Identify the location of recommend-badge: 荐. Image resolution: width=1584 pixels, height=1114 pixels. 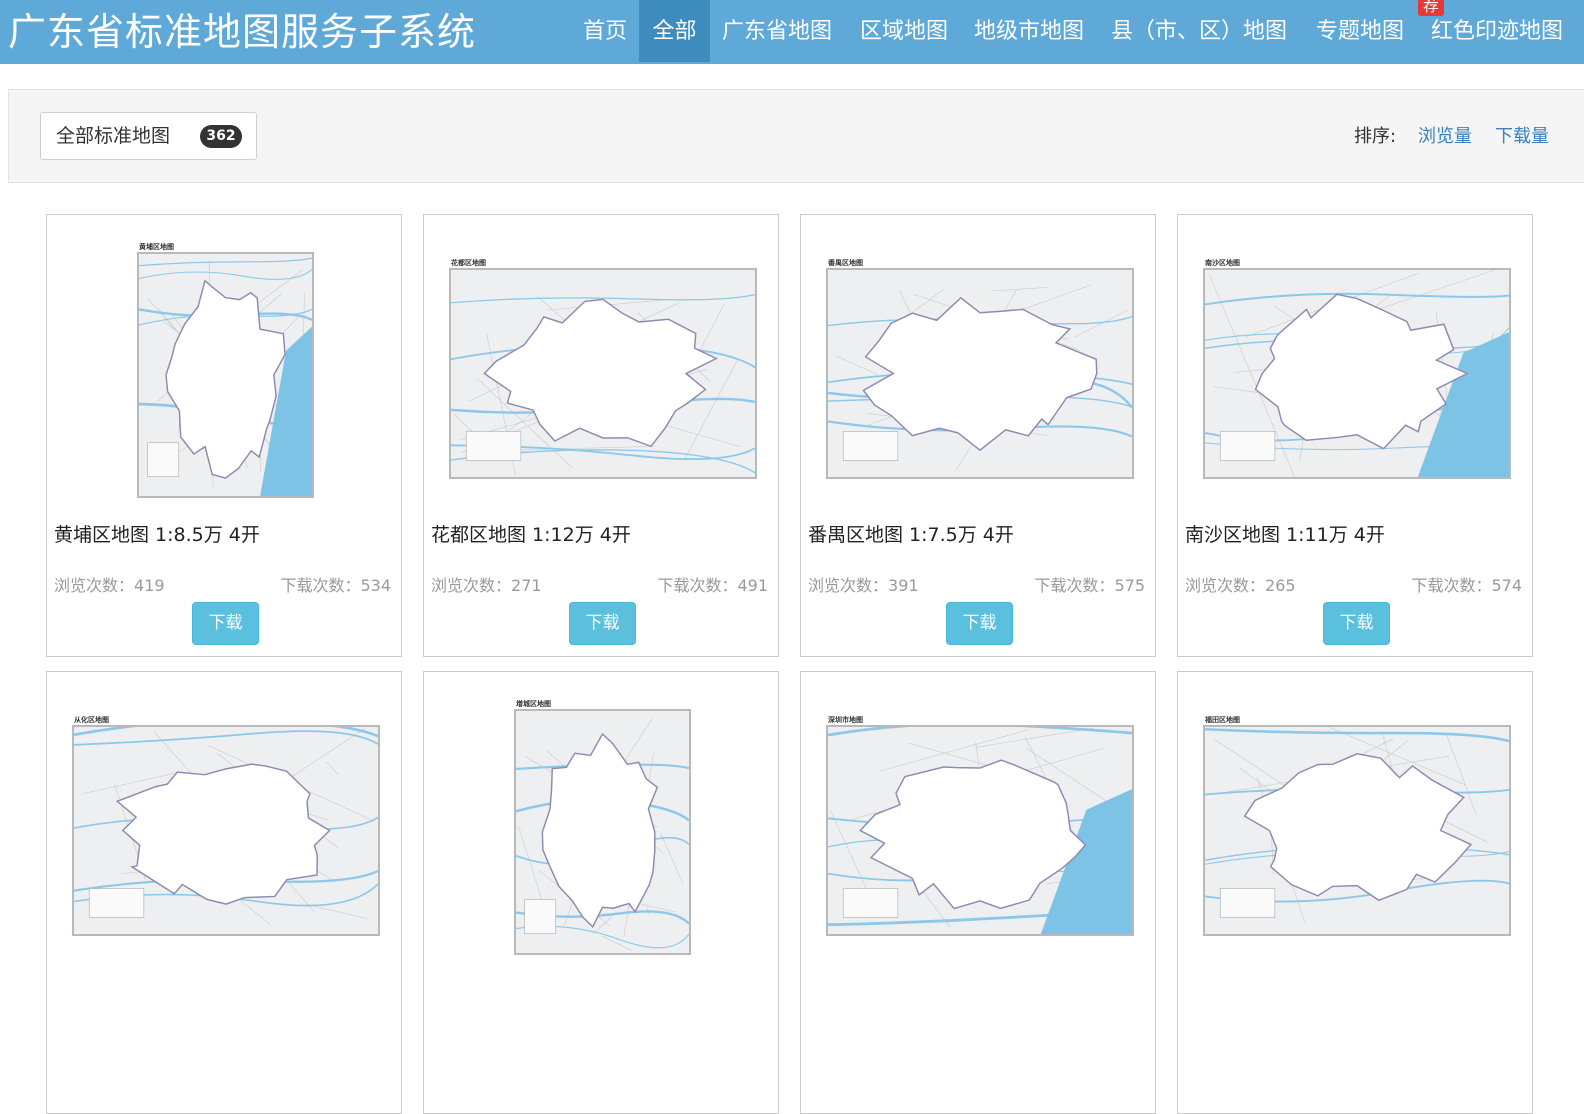
(1431, 8).